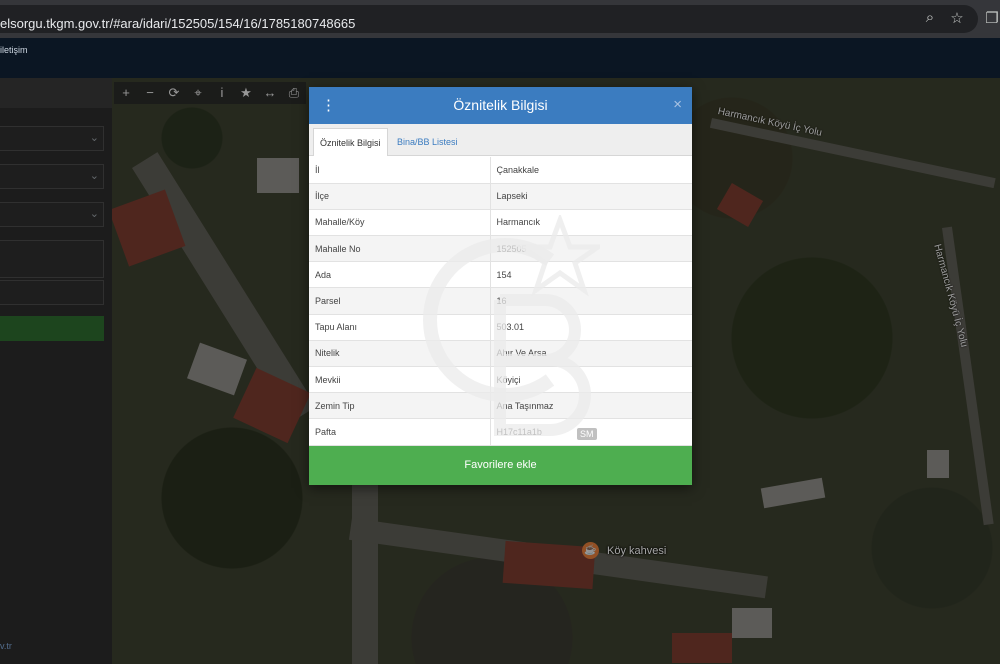 This screenshot has height=664, width=1000. I want to click on attribute-value: 503.01, so click(591, 327).